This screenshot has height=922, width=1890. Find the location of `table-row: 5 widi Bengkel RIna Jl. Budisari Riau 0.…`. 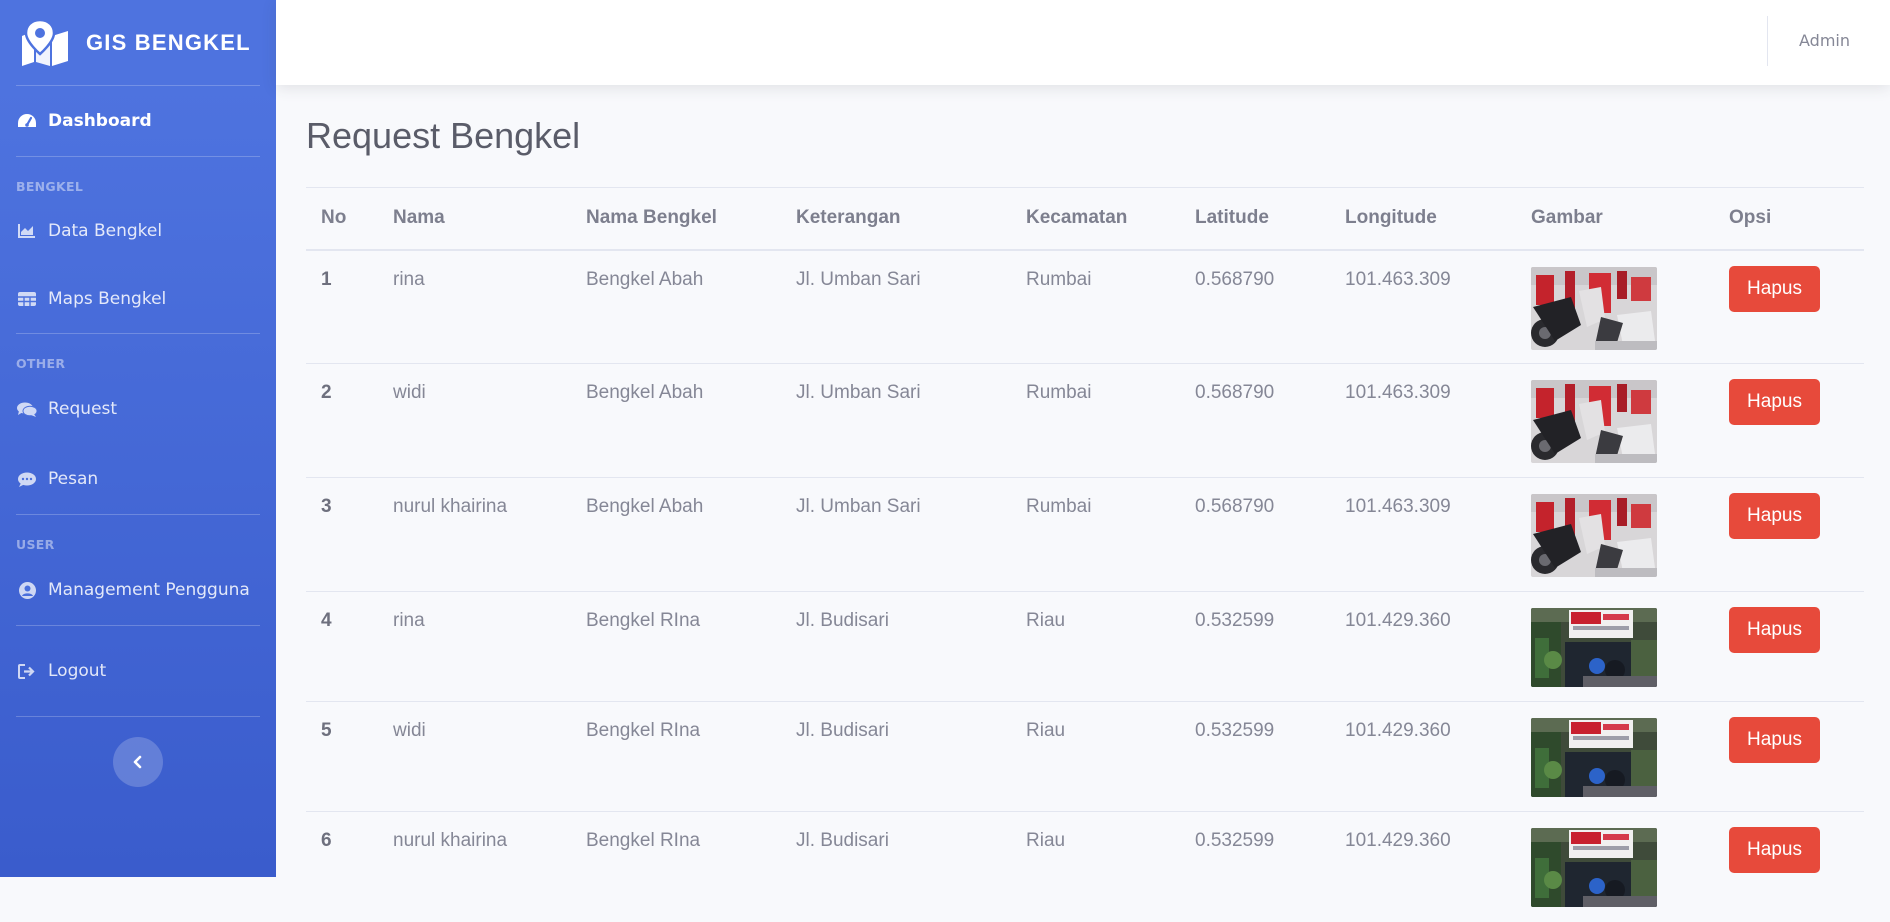

table-row: 5 widi Bengkel RIna Jl. Budisari Riau 0.… is located at coordinates (1085, 756).